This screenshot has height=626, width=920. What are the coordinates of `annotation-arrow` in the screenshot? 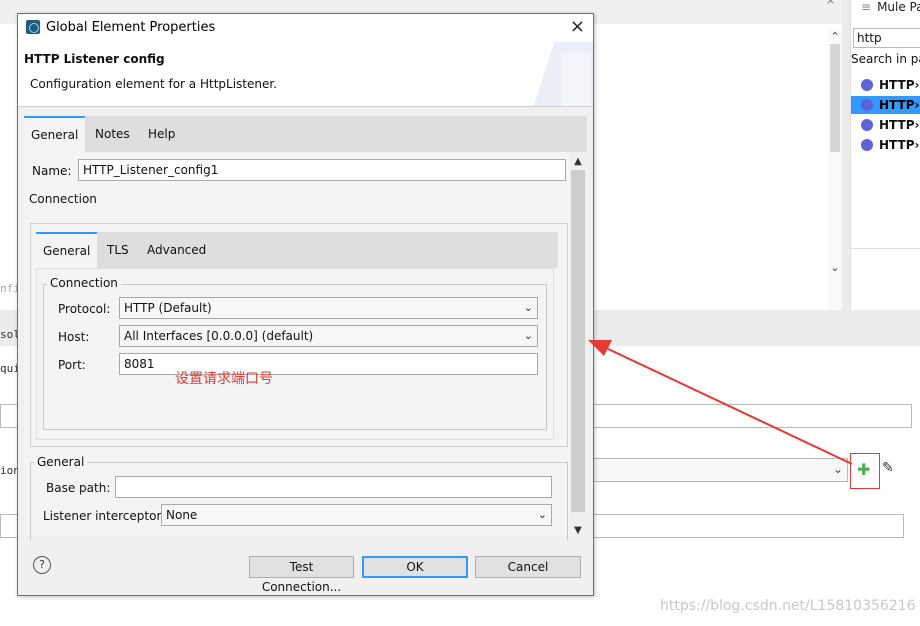 It's located at (720, 402).